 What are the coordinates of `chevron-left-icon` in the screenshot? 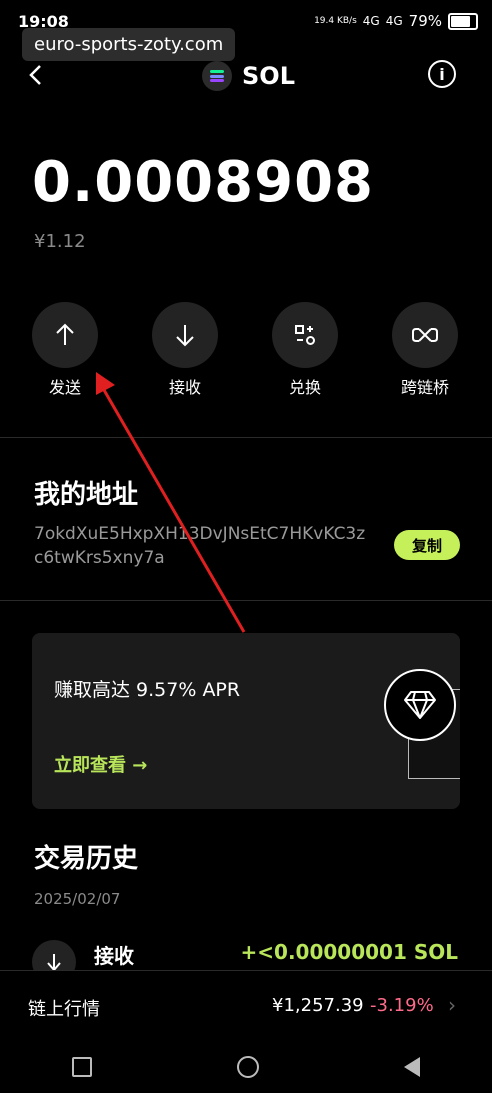 It's located at (35, 75).